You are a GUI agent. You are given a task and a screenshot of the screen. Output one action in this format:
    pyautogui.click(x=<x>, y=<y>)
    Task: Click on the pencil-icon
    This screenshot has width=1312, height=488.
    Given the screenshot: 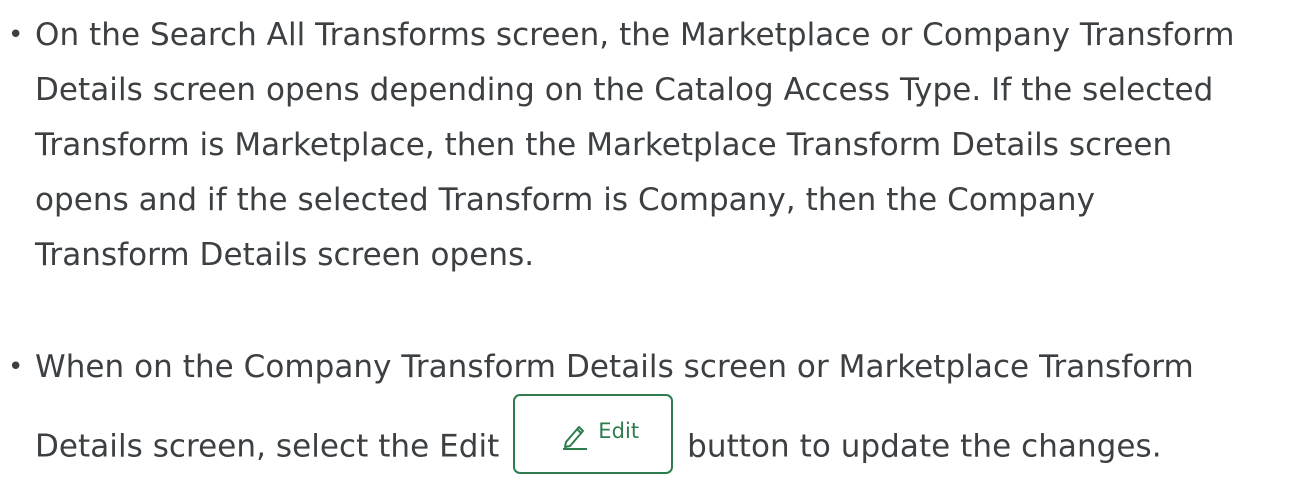 What is the action you would take?
    pyautogui.click(x=575, y=438)
    